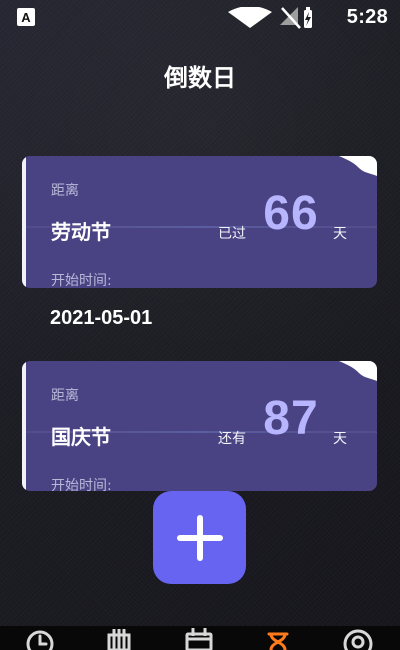  Describe the element at coordinates (101, 318) in the screenshot. I see `event-start-date: 2021-05-01` at that location.